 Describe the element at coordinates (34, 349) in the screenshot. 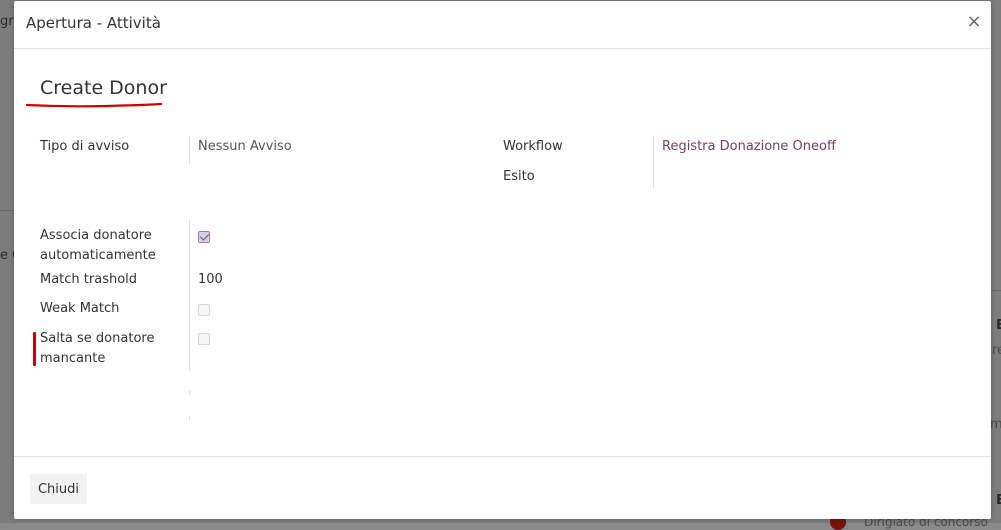

I see `annotation-bar` at that location.